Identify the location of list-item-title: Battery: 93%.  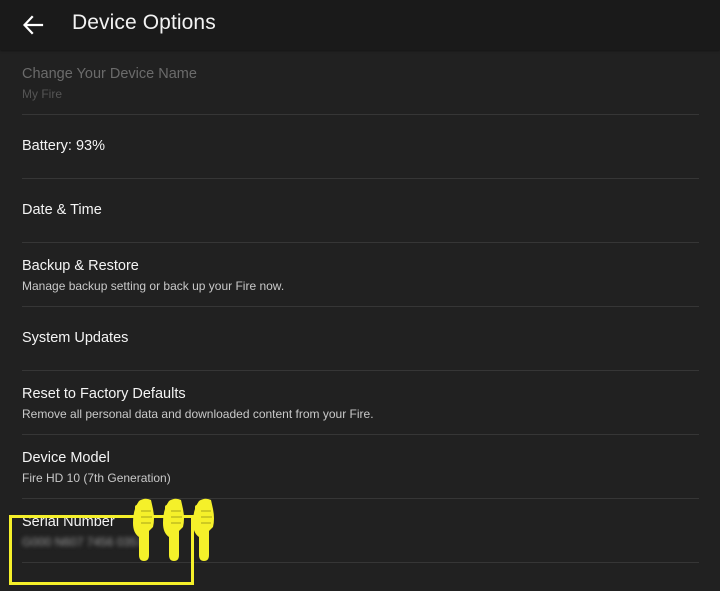
(64, 146).